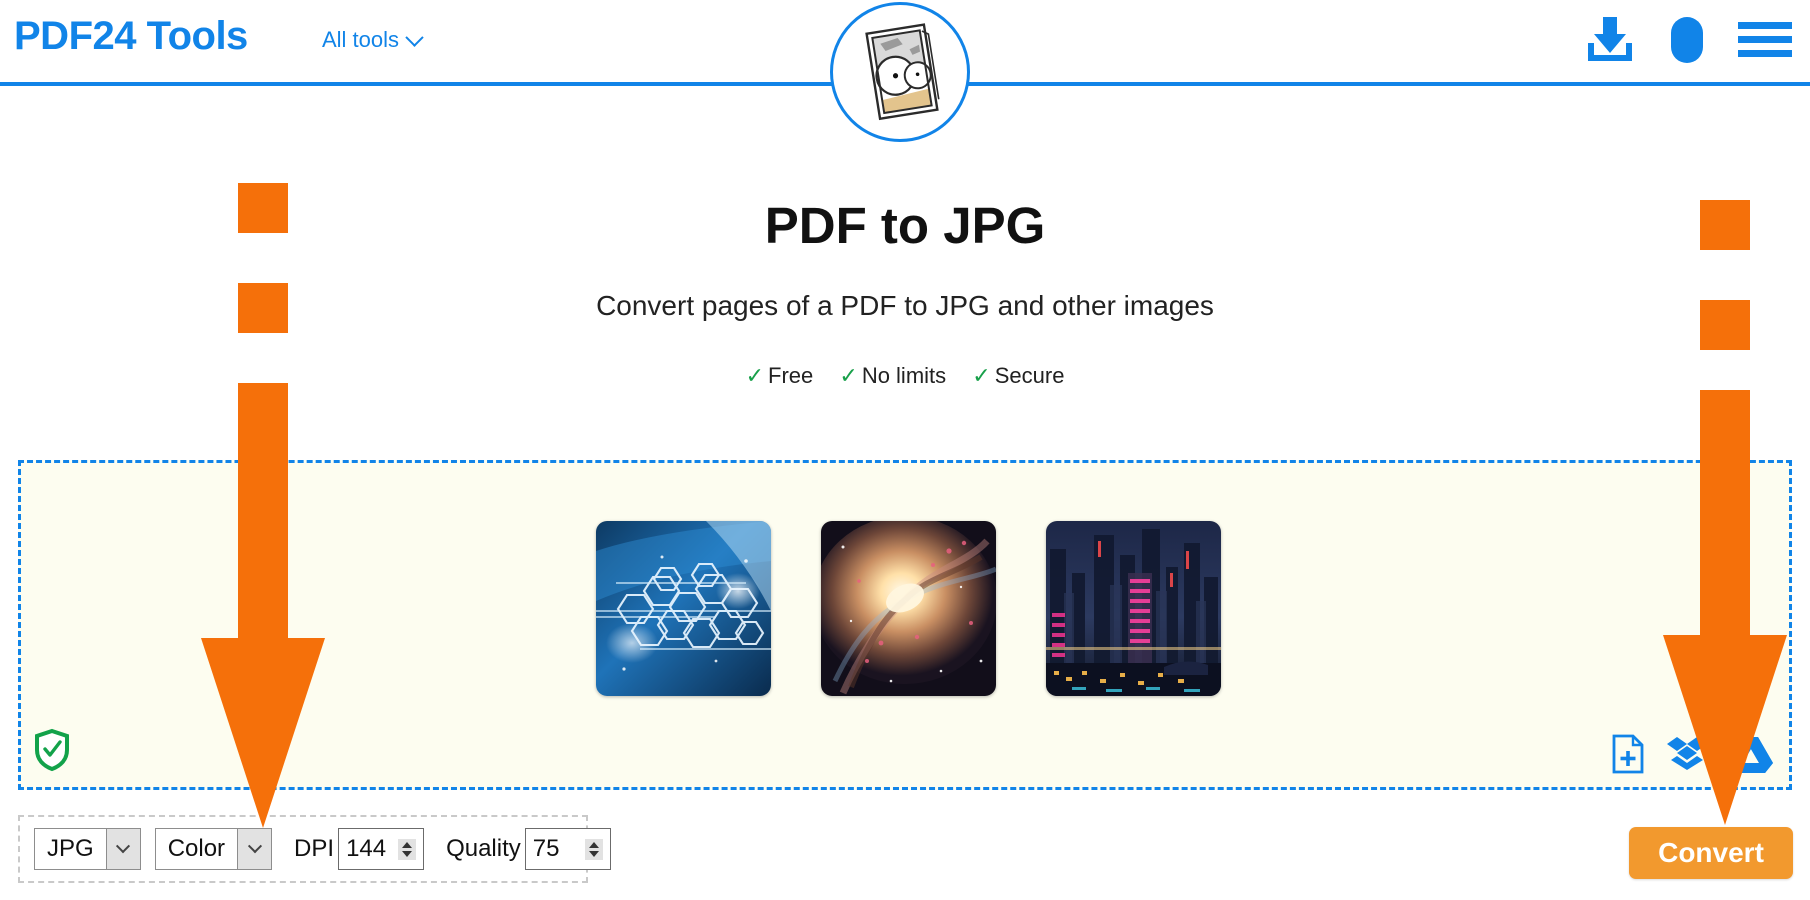 The image size is (1810, 900). I want to click on feature-badge-secure: ✓ Secure, so click(1018, 375).